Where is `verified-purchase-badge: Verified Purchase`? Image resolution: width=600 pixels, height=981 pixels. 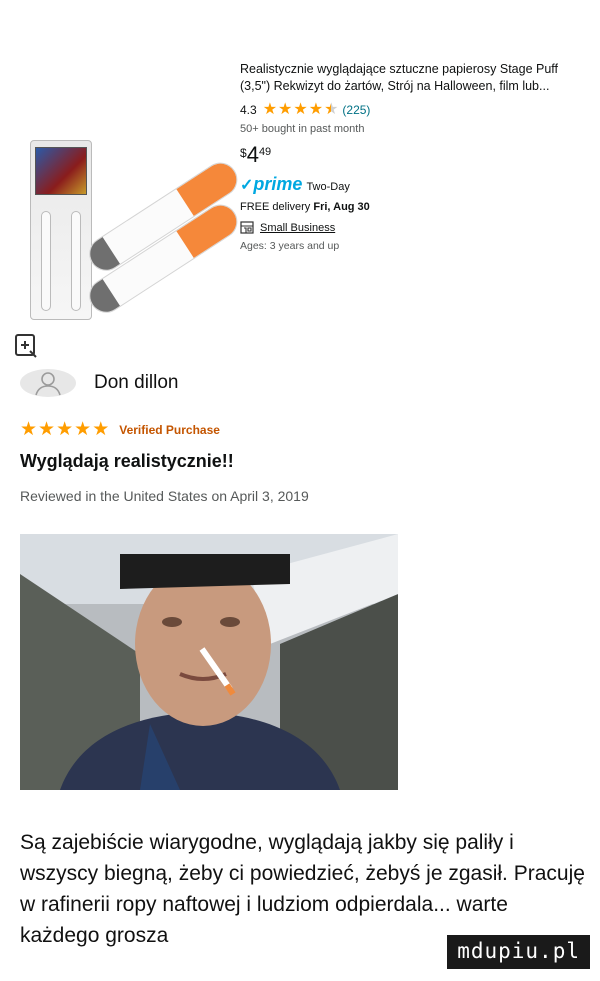 verified-purchase-badge: Verified Purchase is located at coordinates (169, 429).